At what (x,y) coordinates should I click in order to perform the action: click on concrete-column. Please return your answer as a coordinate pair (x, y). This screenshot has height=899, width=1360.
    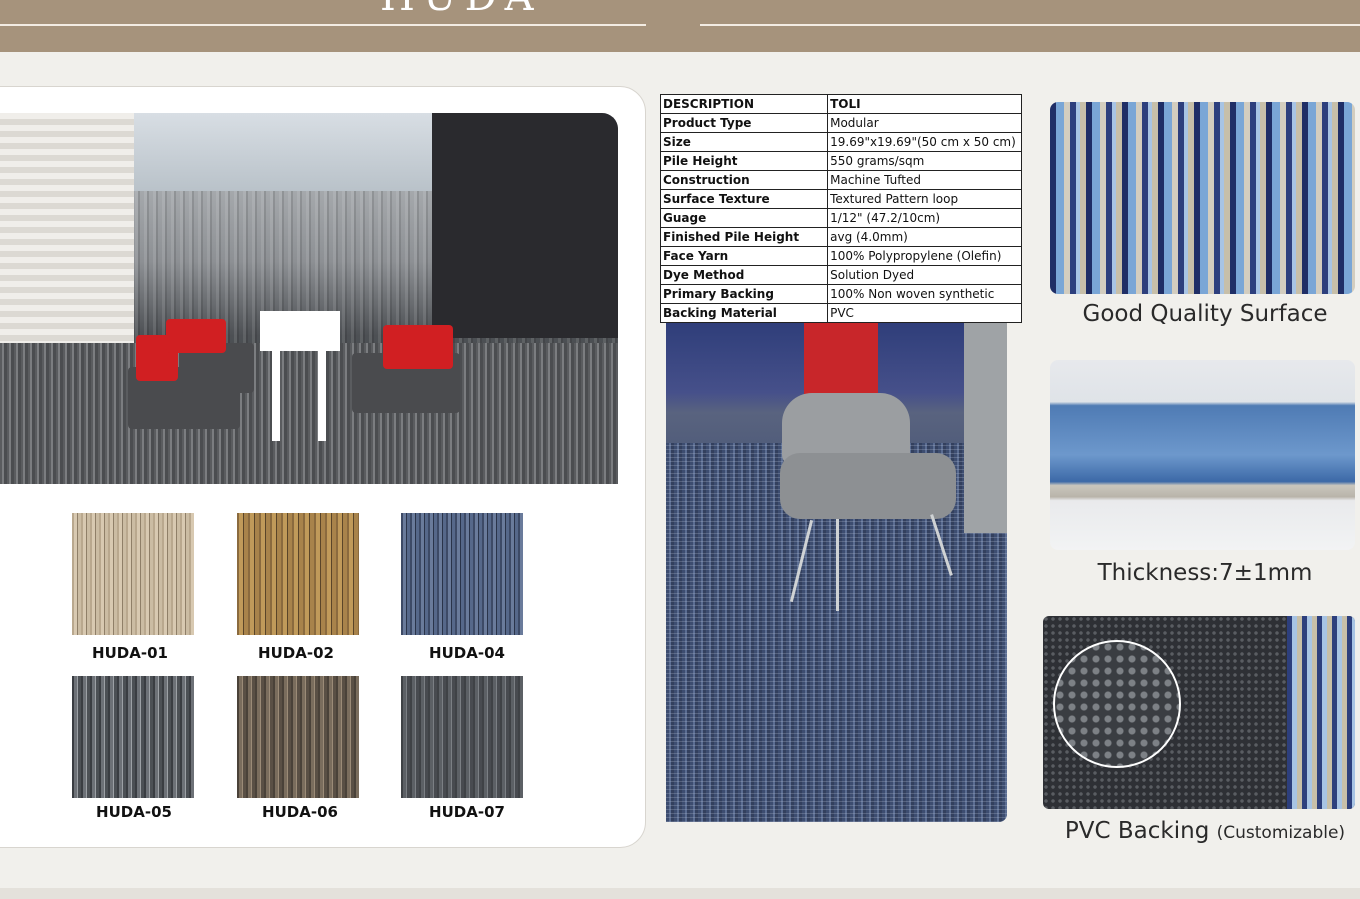
    Looking at the image, I should click on (985, 428).